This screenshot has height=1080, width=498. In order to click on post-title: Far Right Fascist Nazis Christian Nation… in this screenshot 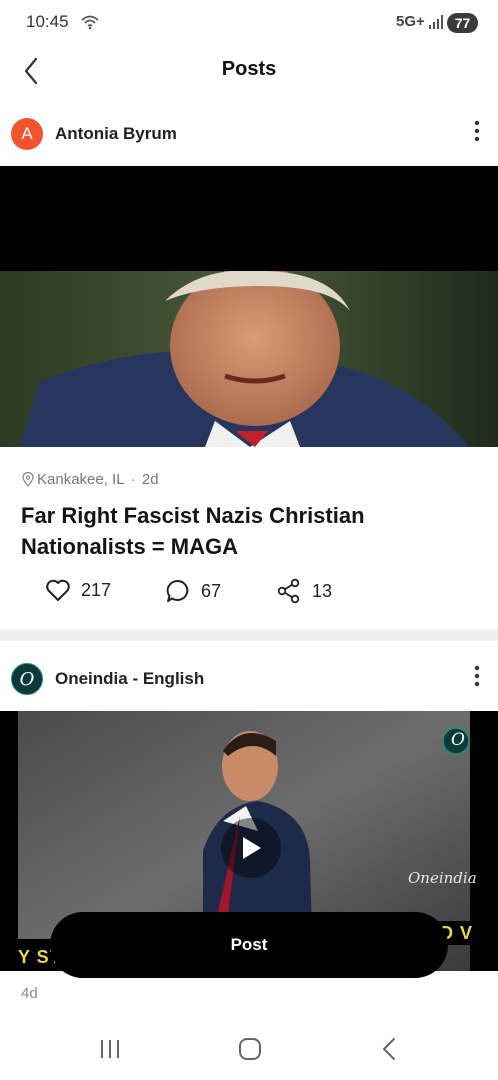, I will do `click(251, 531)`.